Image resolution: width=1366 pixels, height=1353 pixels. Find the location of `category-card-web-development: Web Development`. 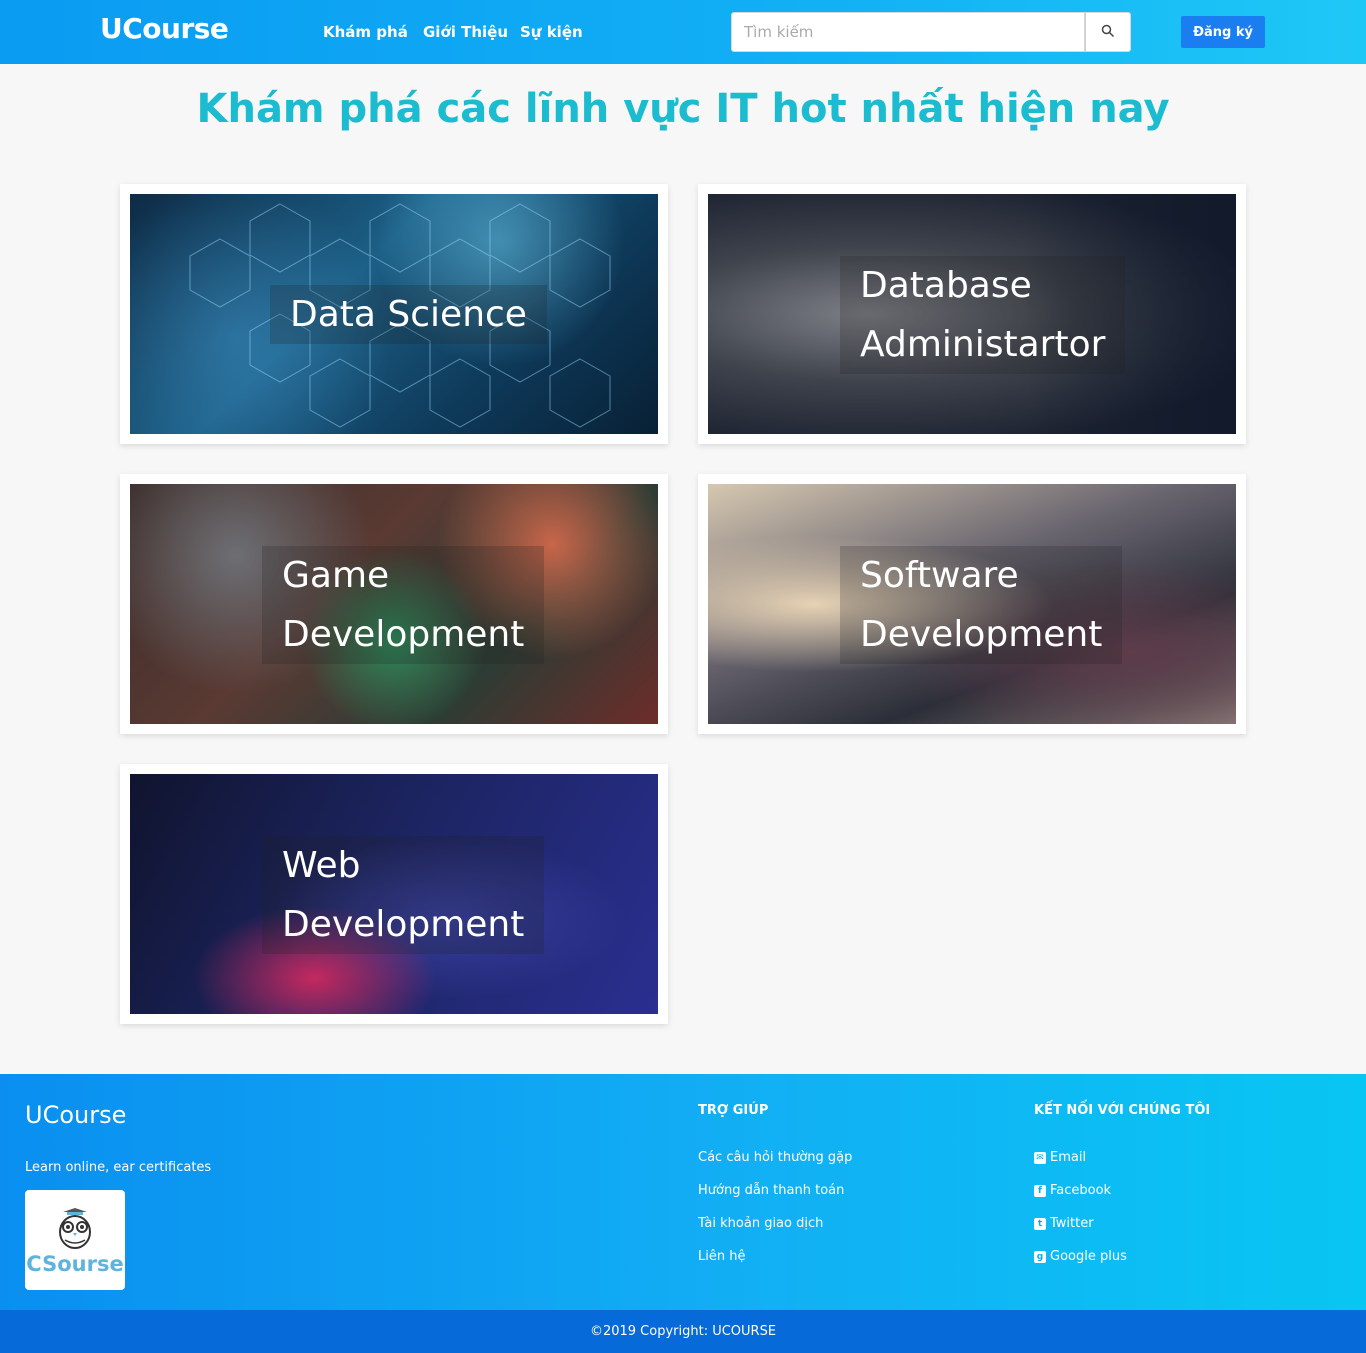

category-card-web-development: Web Development is located at coordinates (394, 894).